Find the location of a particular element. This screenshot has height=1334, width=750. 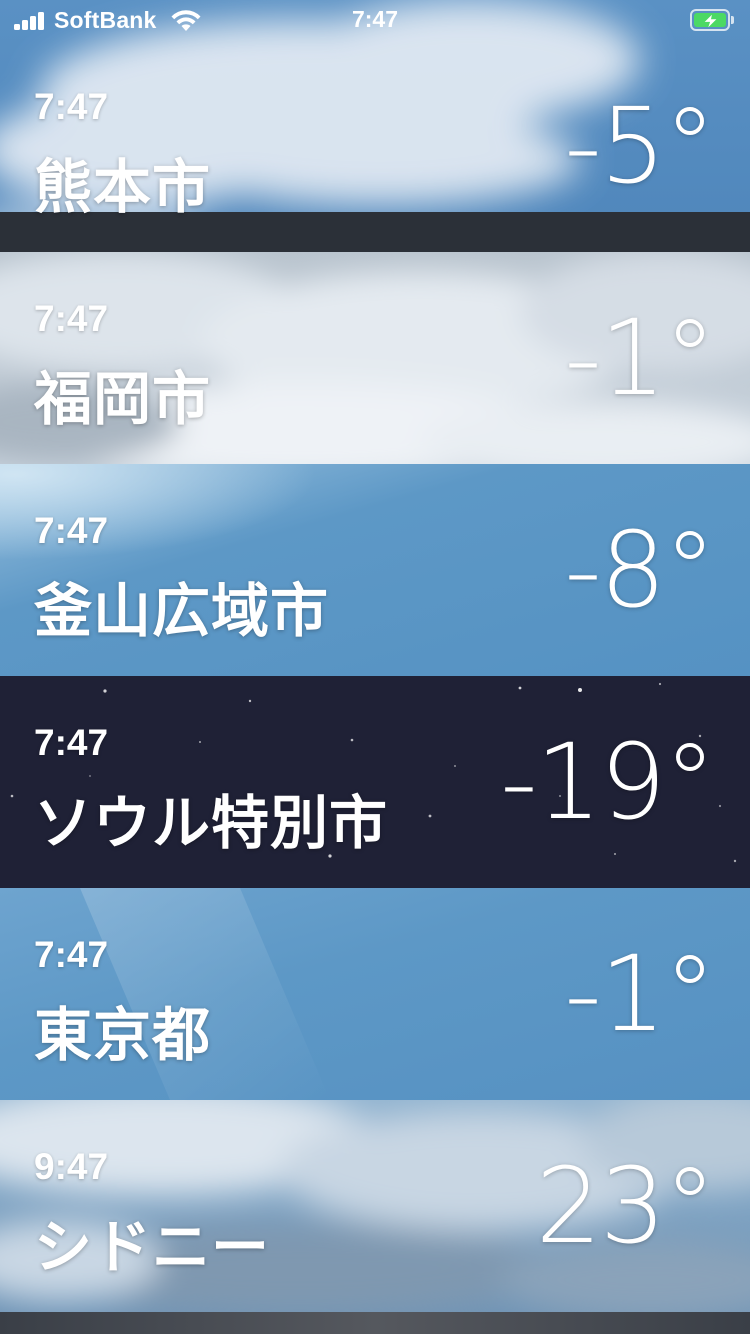

status-bar: SoftBank 7:47 is located at coordinates (375, 20).